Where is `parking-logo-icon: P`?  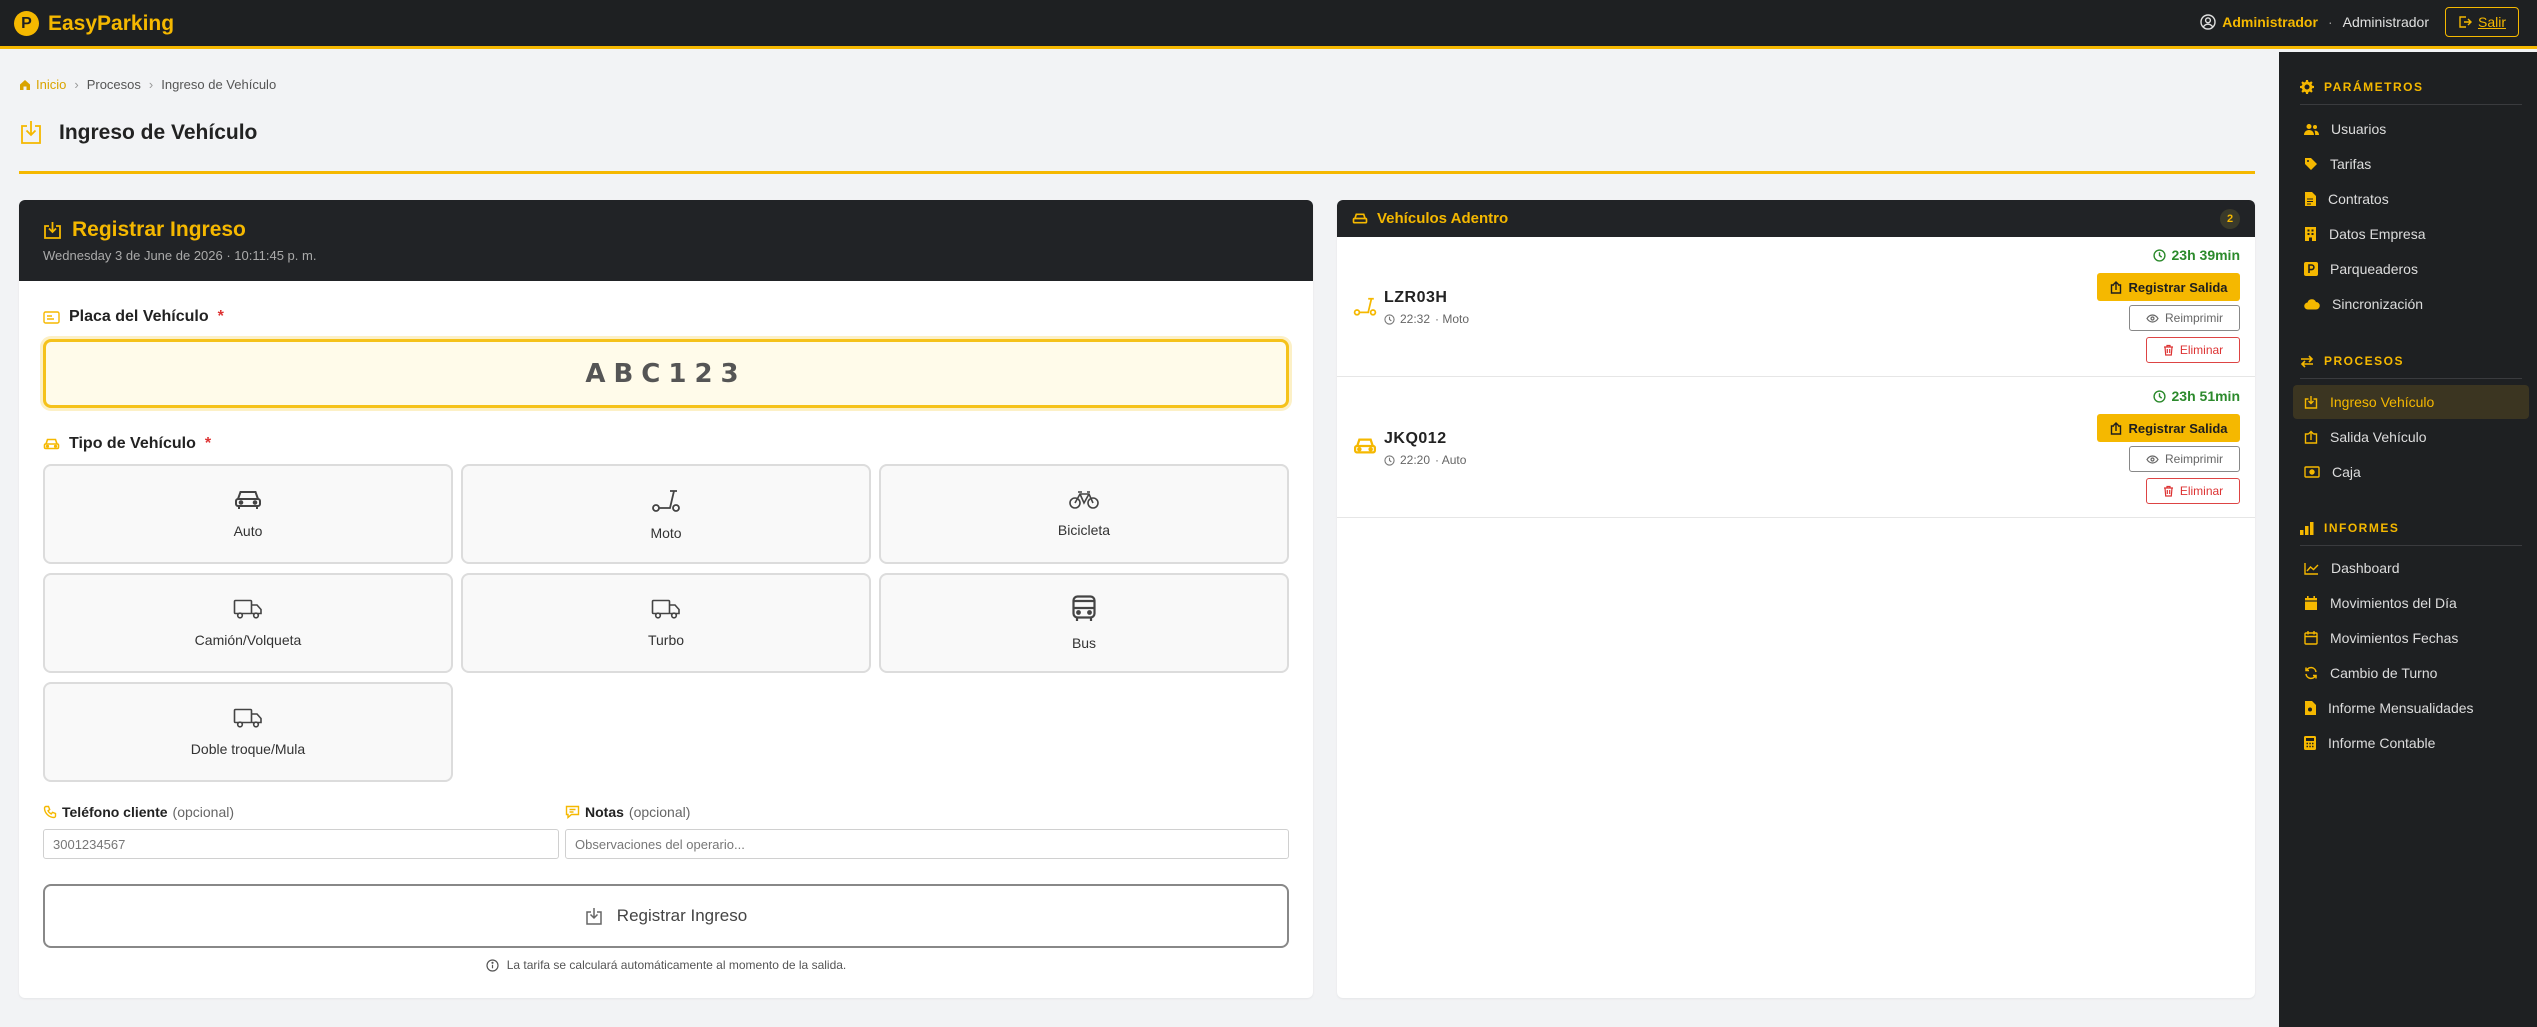
parking-logo-icon: P is located at coordinates (26, 23).